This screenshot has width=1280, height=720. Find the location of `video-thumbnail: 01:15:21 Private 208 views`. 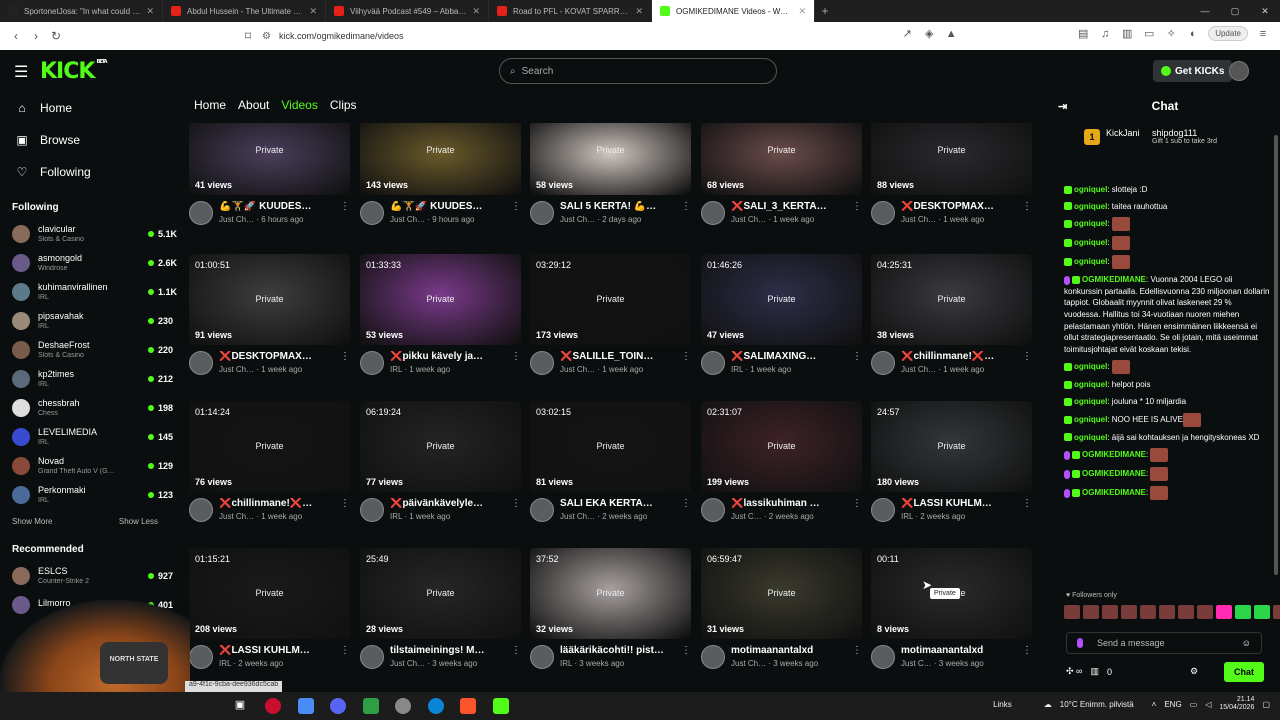

video-thumbnail: 01:15:21 Private 208 views is located at coordinates (269, 593).